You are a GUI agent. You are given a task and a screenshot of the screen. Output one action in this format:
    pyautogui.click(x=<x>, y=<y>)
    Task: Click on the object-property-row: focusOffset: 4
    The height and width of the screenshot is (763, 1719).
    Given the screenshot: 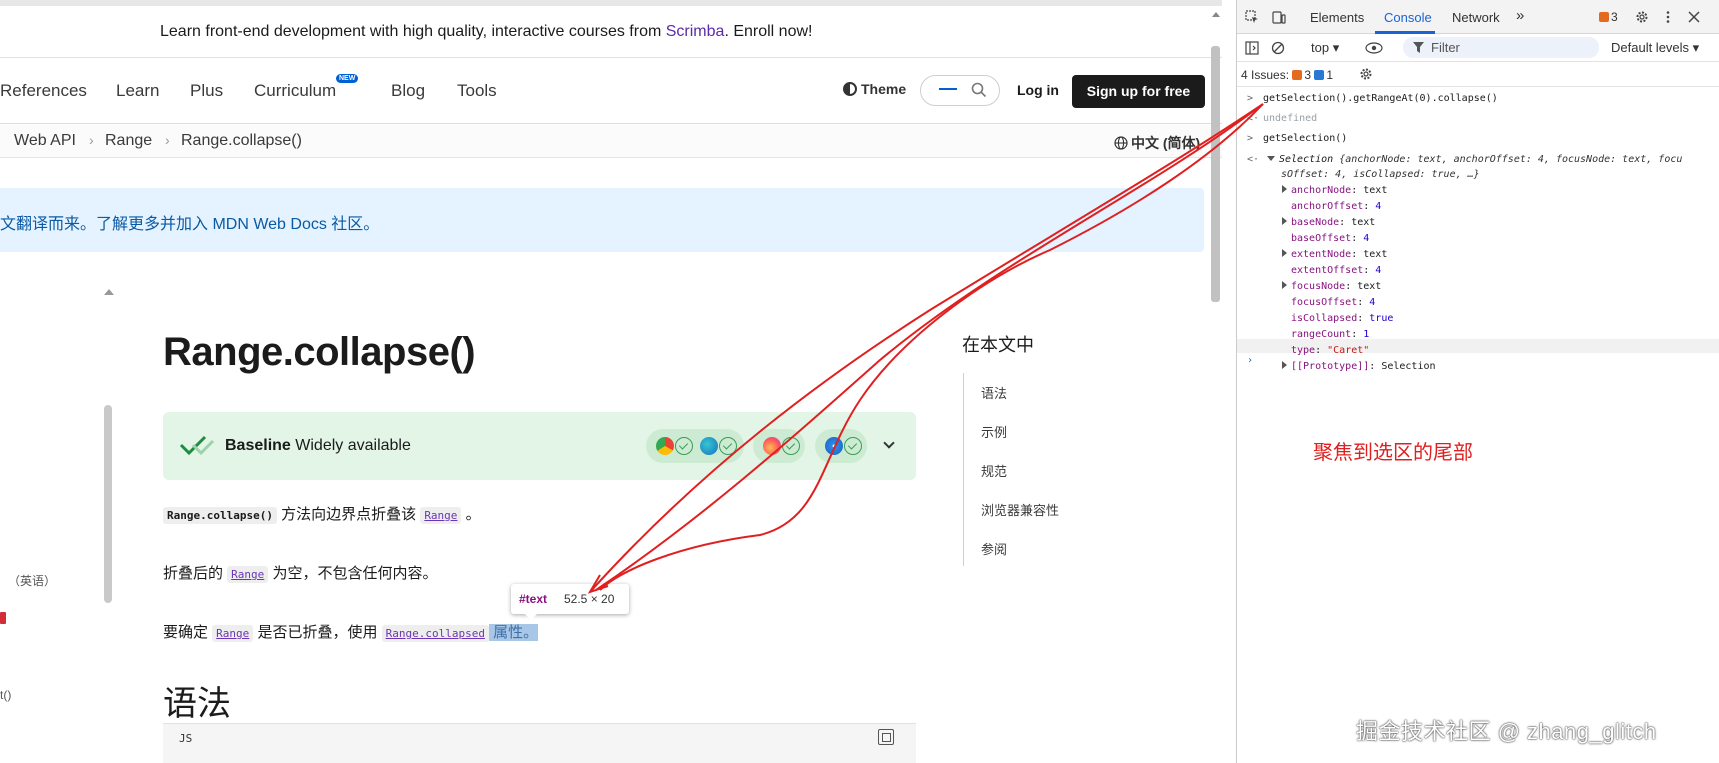 What is the action you would take?
    pyautogui.click(x=1478, y=304)
    